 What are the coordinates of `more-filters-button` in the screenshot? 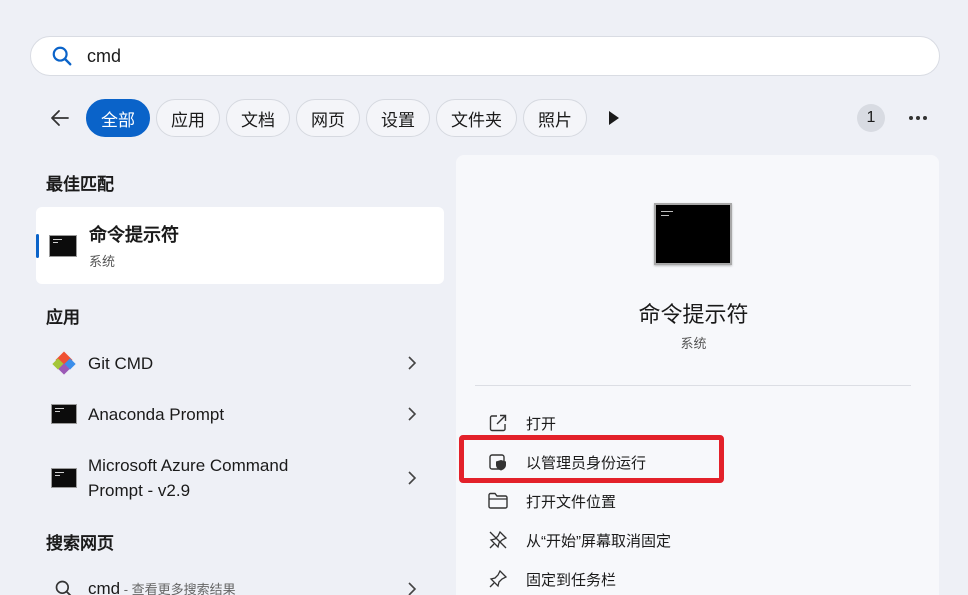 It's located at (614, 118).